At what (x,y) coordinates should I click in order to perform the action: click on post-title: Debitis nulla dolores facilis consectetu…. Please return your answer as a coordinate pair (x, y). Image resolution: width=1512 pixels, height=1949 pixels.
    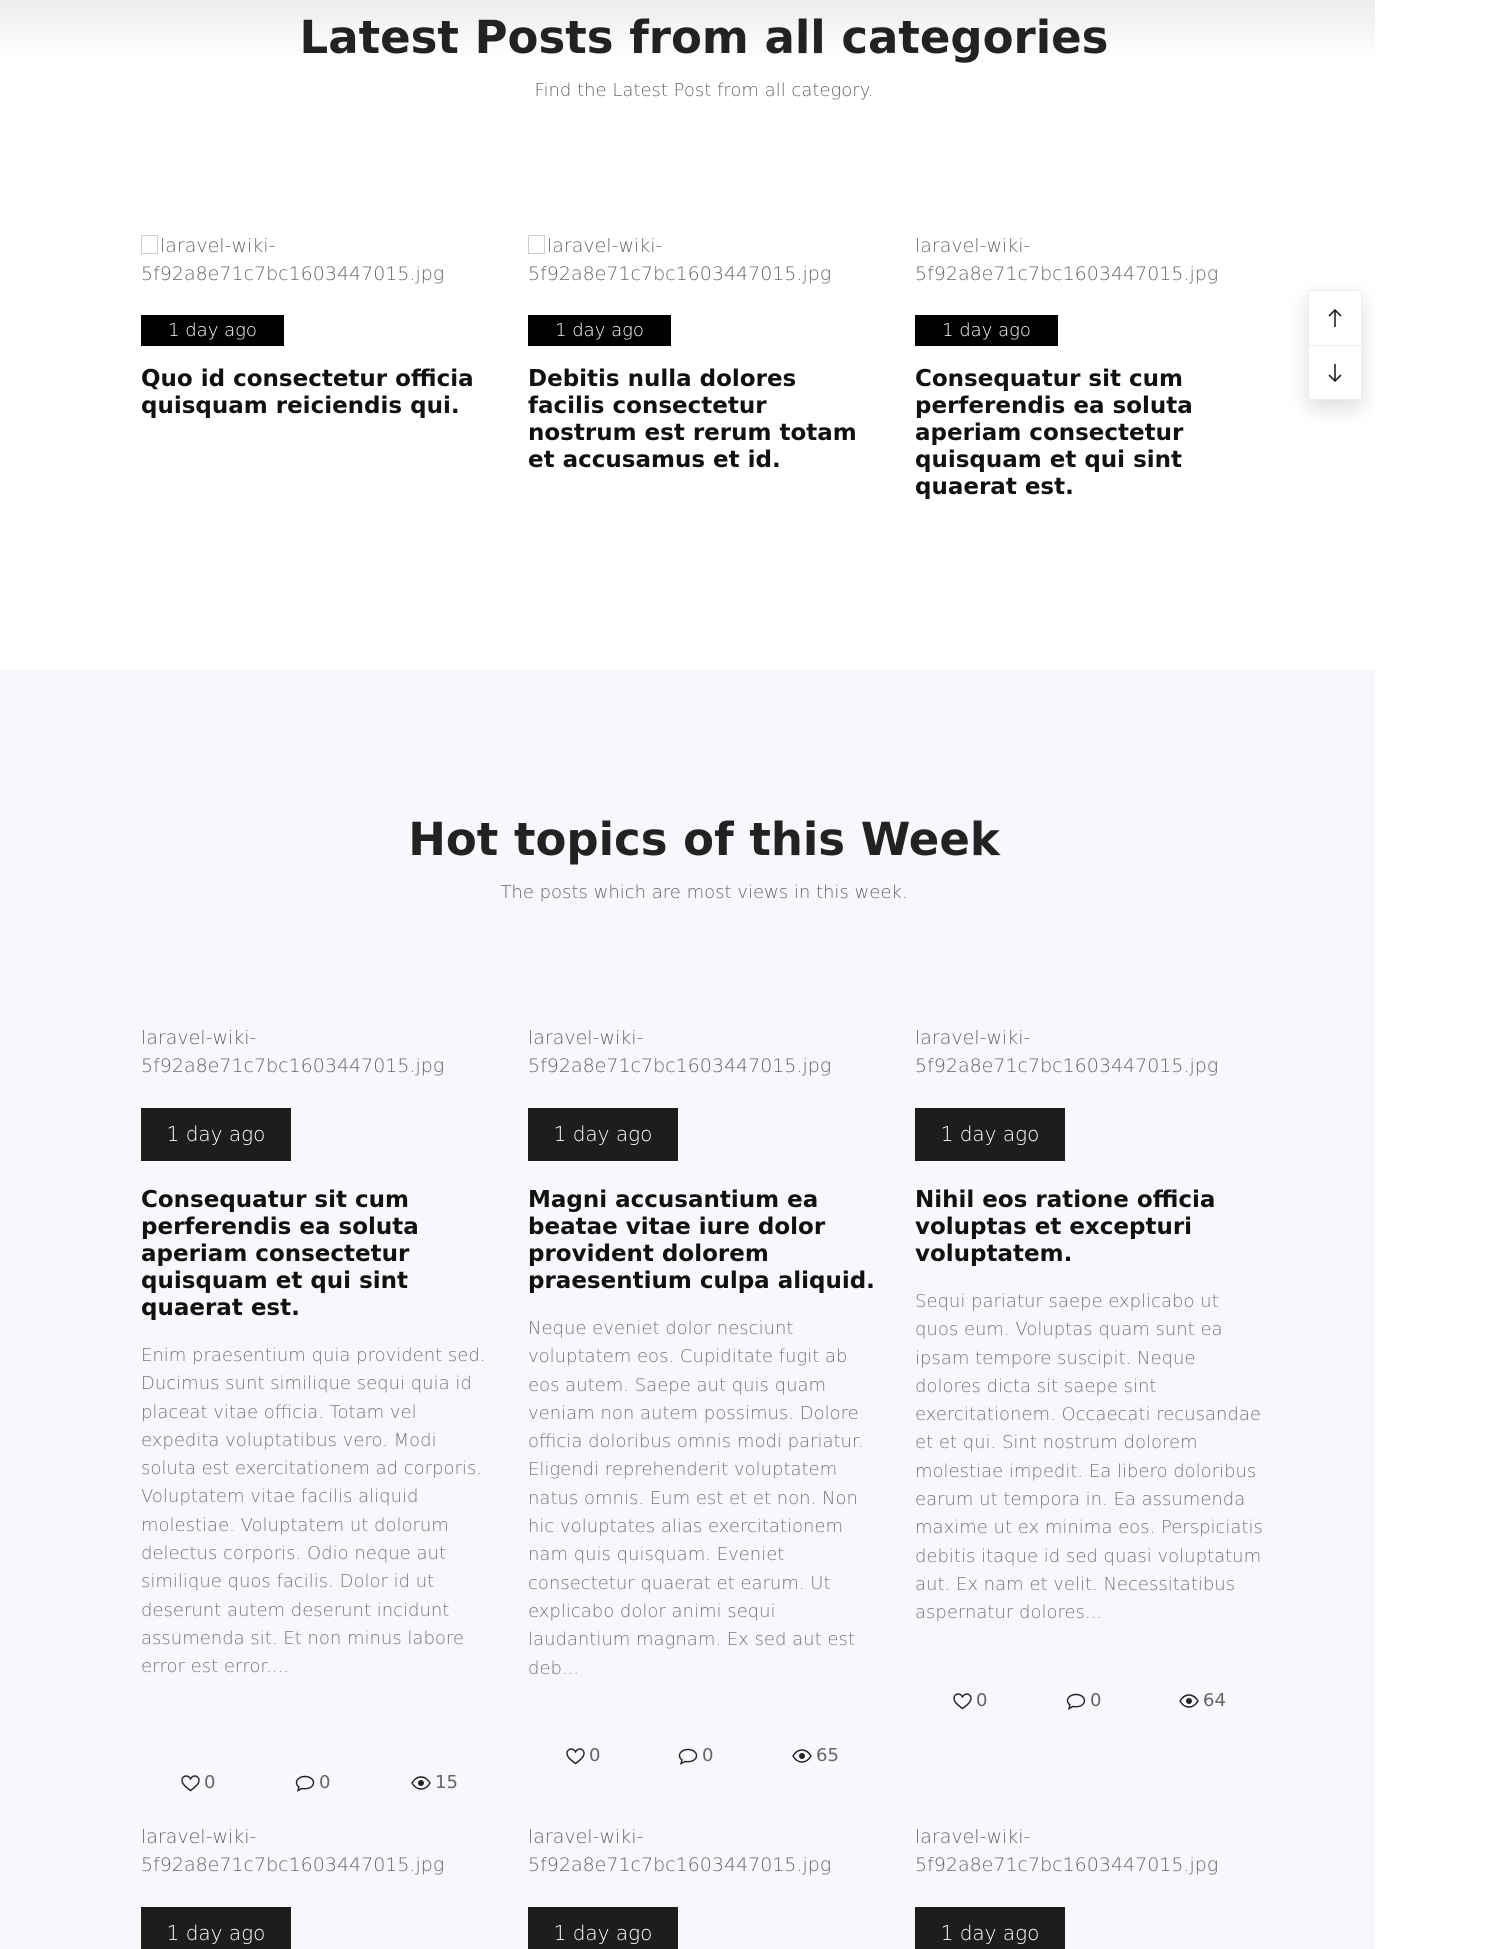
    Looking at the image, I should click on (704, 420).